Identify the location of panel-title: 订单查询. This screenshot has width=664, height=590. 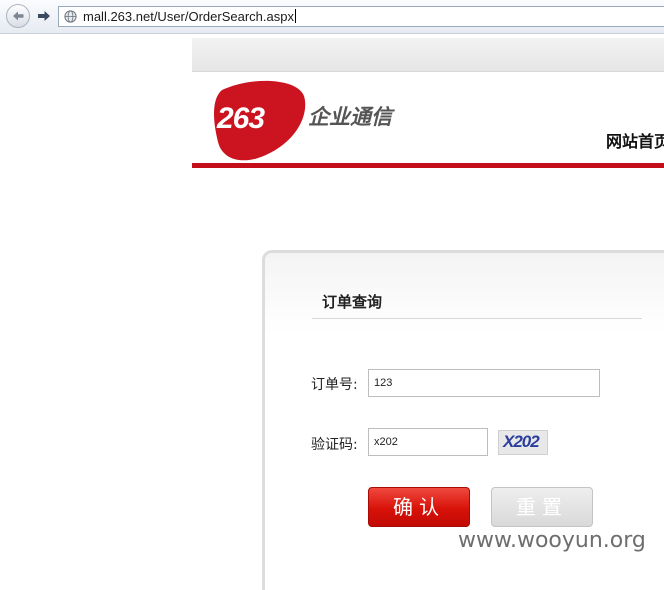
(352, 302).